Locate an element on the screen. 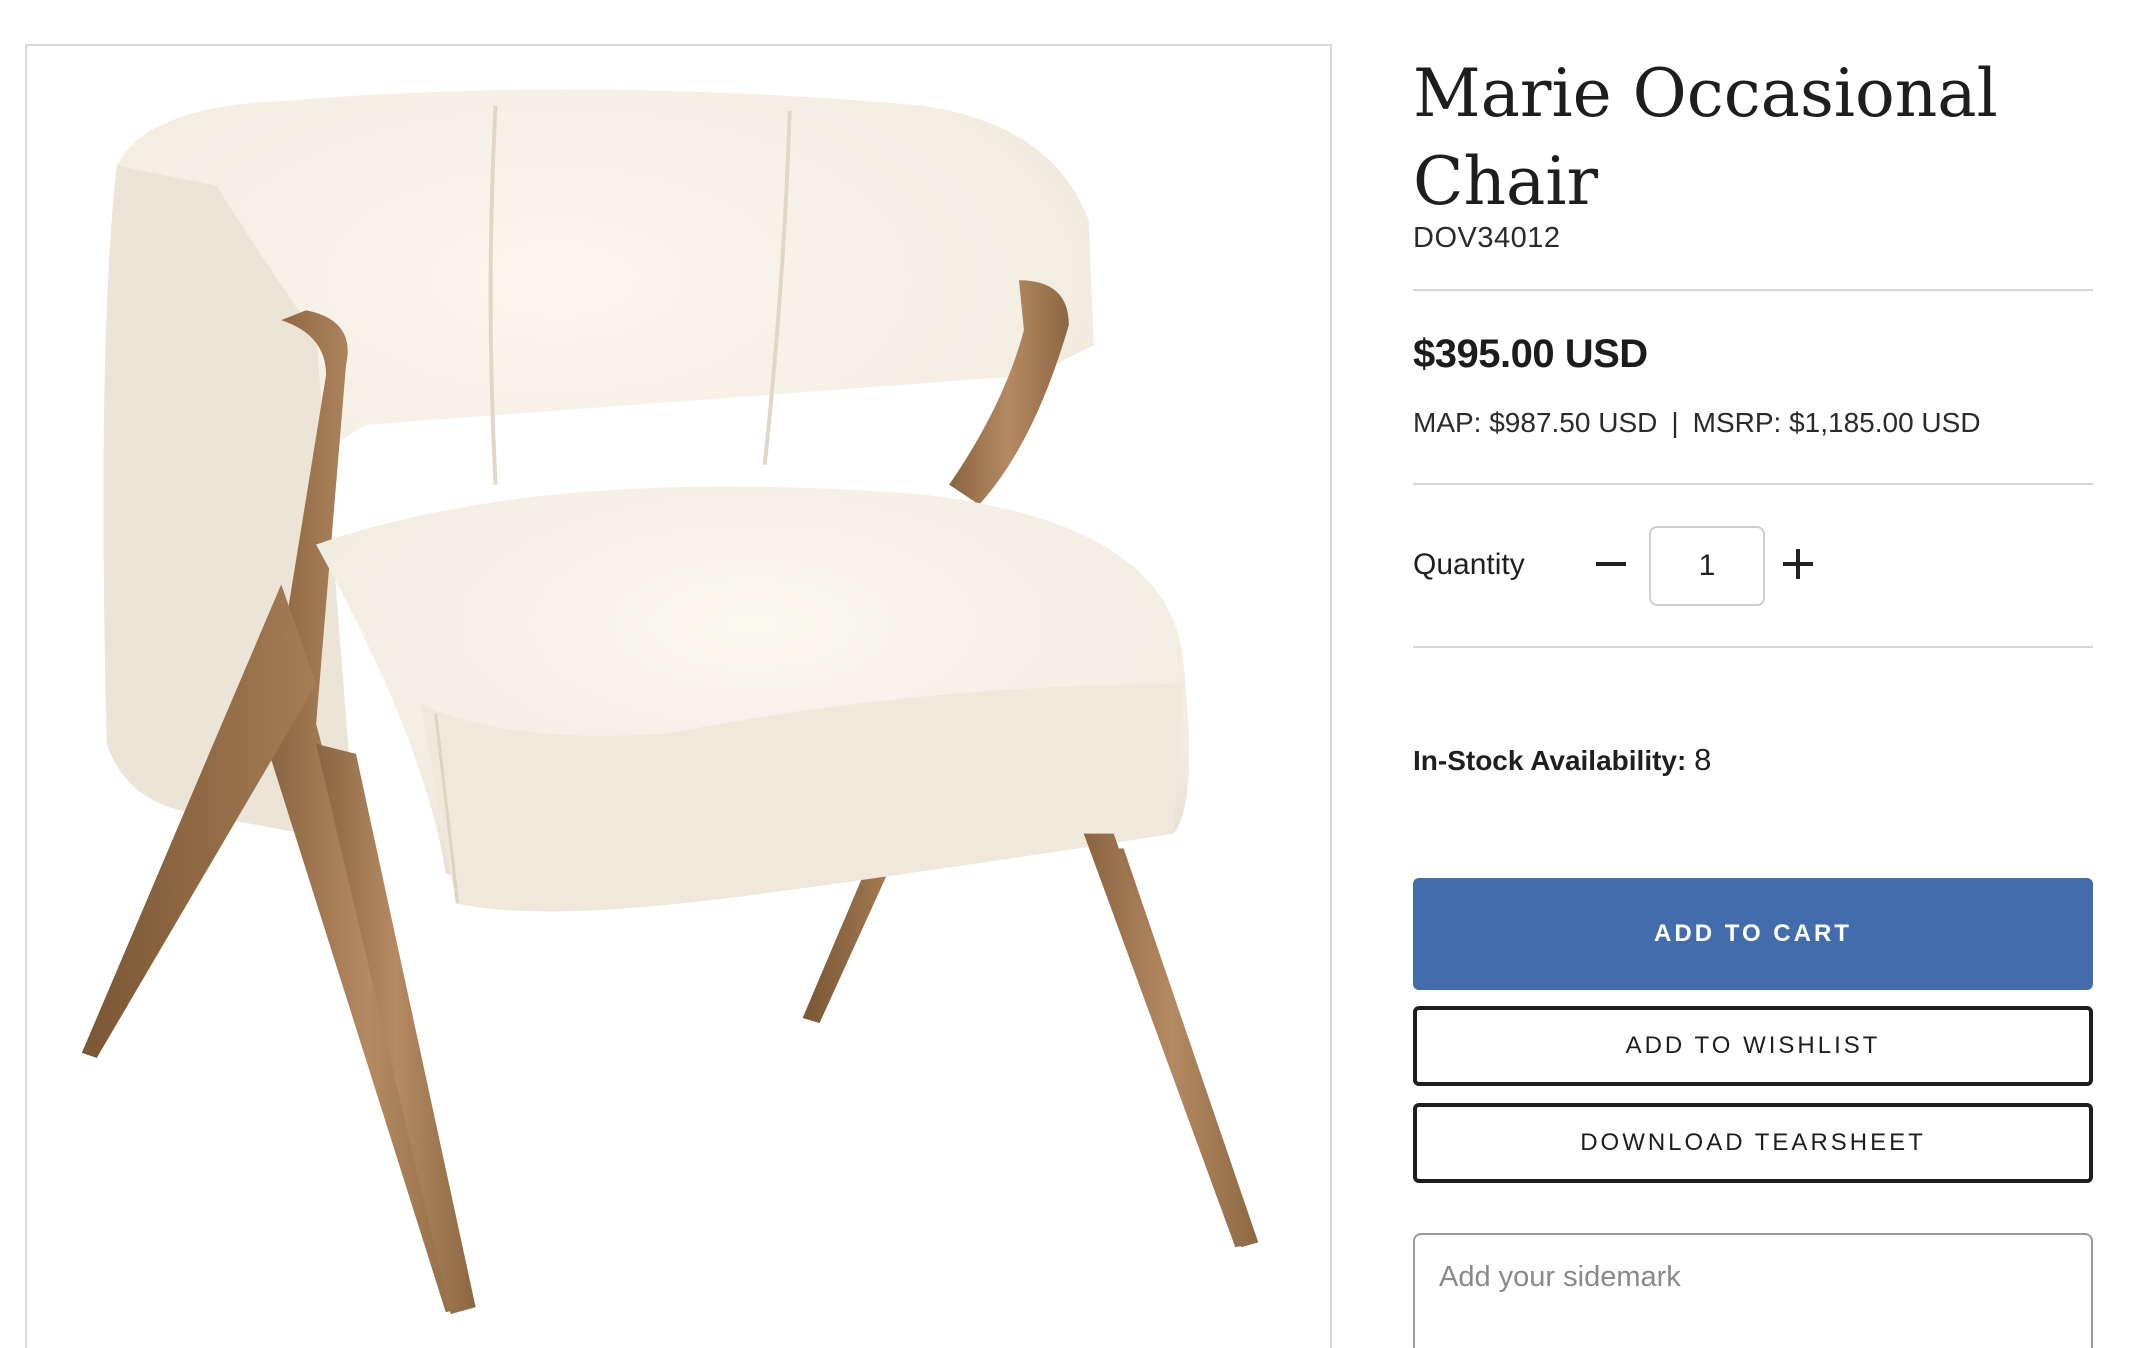  stock-count: 8 is located at coordinates (1703, 759).